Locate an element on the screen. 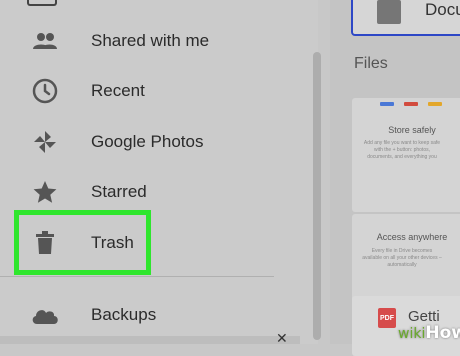  scrollbar is located at coordinates (317, 196).